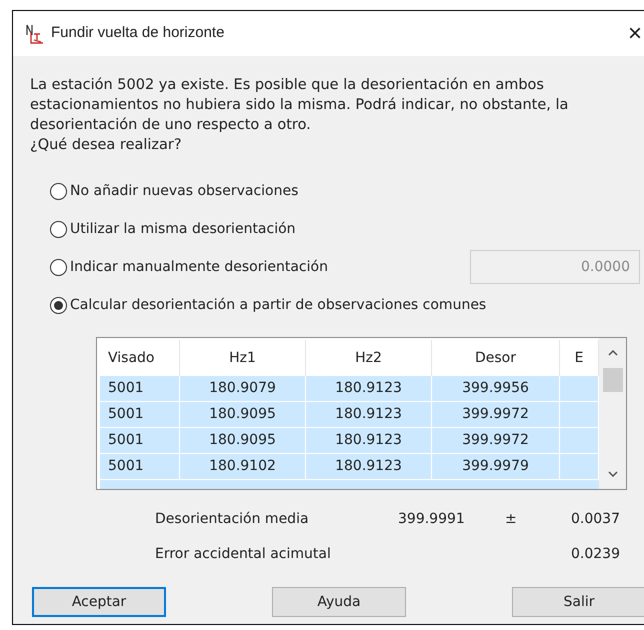 Image resolution: width=644 pixels, height=630 pixels. I want to click on table-row: 5001 180.9079 180.9123 399.9956, so click(349, 389).